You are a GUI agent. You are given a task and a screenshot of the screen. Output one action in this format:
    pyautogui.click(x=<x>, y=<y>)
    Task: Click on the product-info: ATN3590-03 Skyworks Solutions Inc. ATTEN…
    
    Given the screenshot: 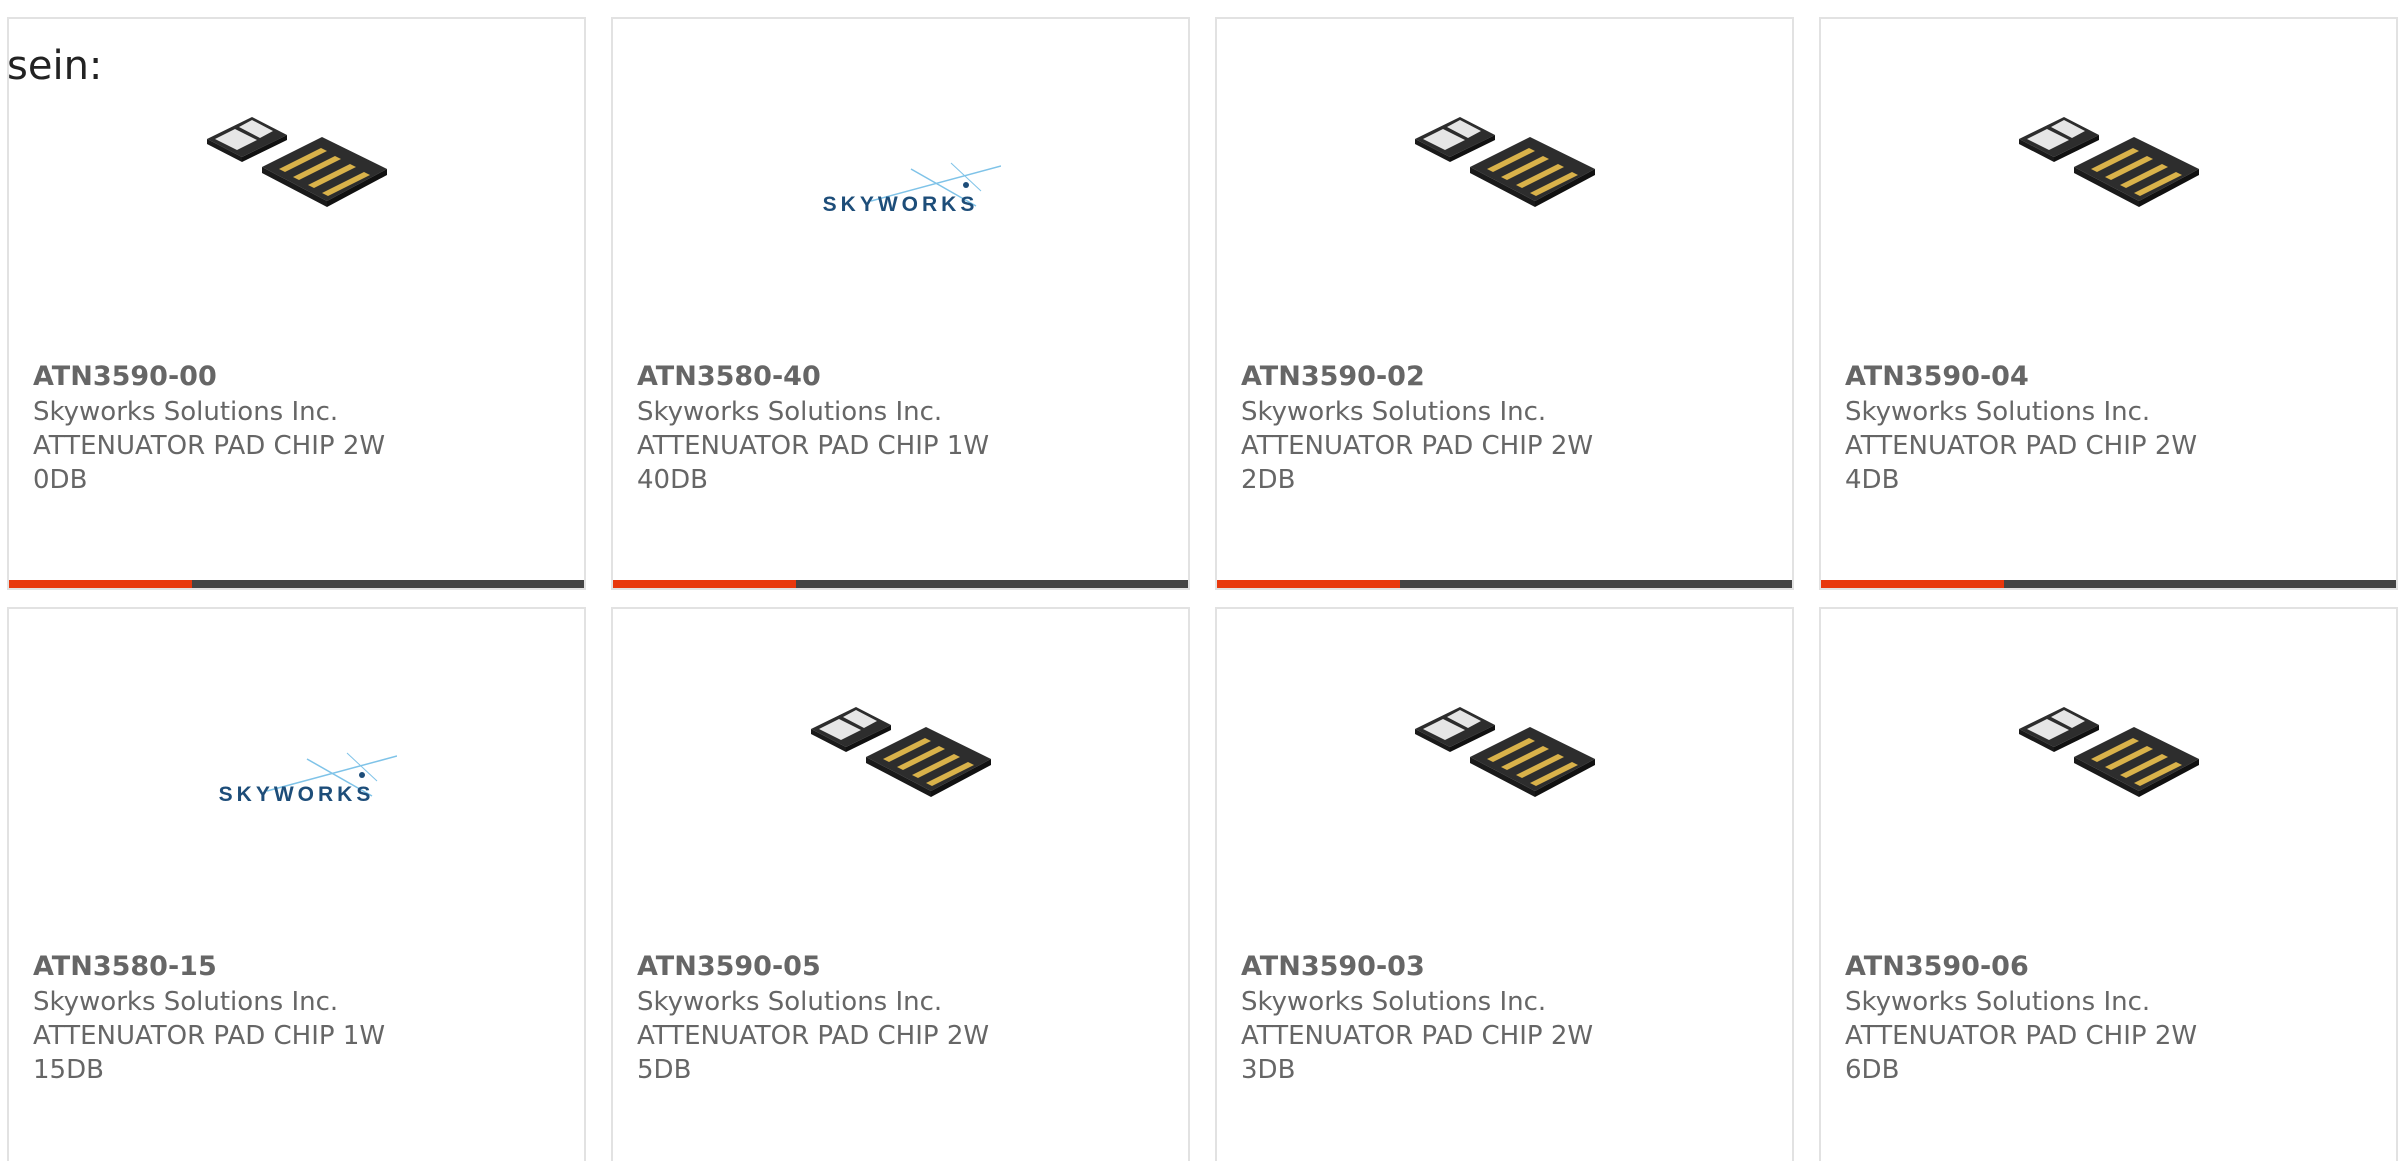 What is the action you would take?
    pyautogui.click(x=1441, y=1018)
    